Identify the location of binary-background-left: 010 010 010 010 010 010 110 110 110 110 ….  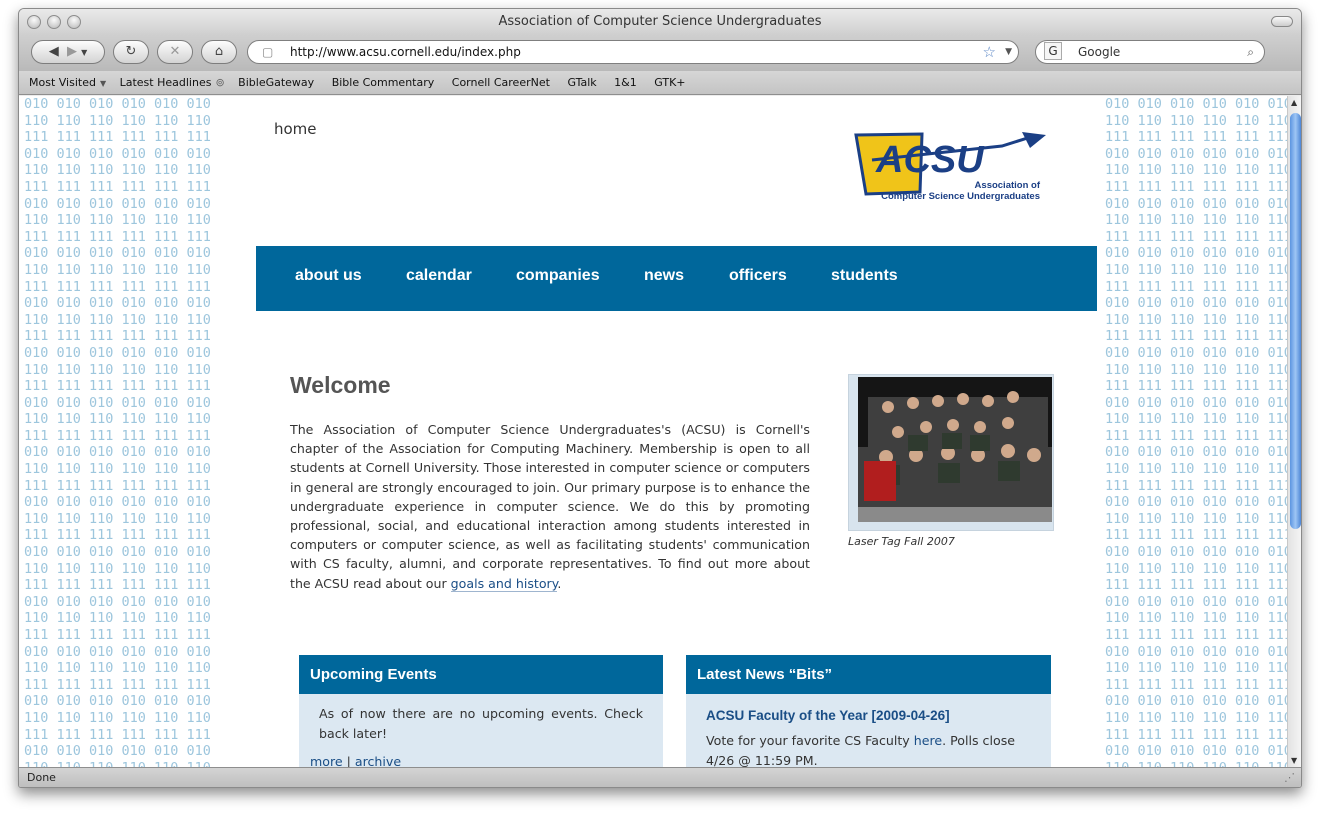
(117, 431).